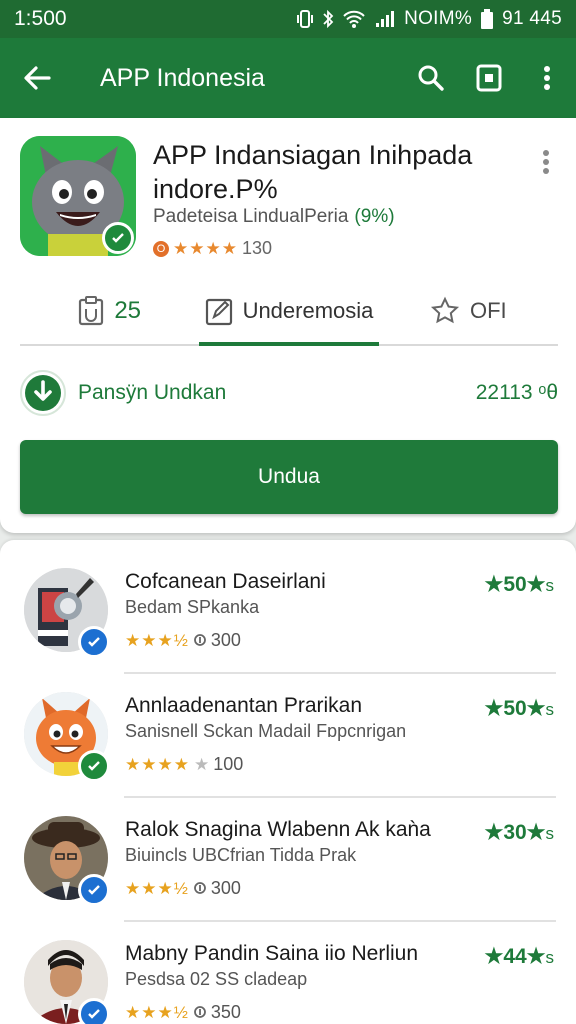 This screenshot has height=1024, width=576. I want to click on rating-stars: ★★★★, so click(205, 248).